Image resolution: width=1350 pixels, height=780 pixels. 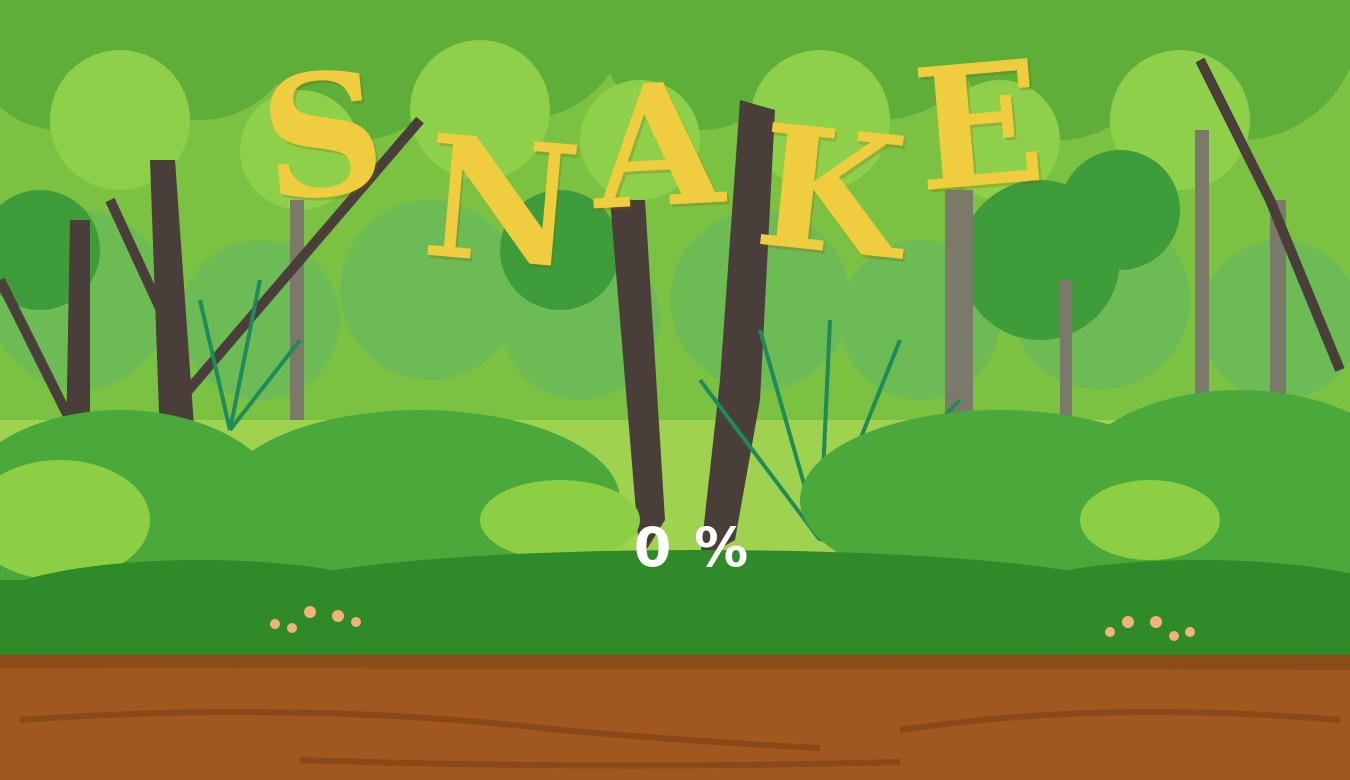 What do you see at coordinates (322, 136) in the screenshot?
I see `title-letter-s: S` at bounding box center [322, 136].